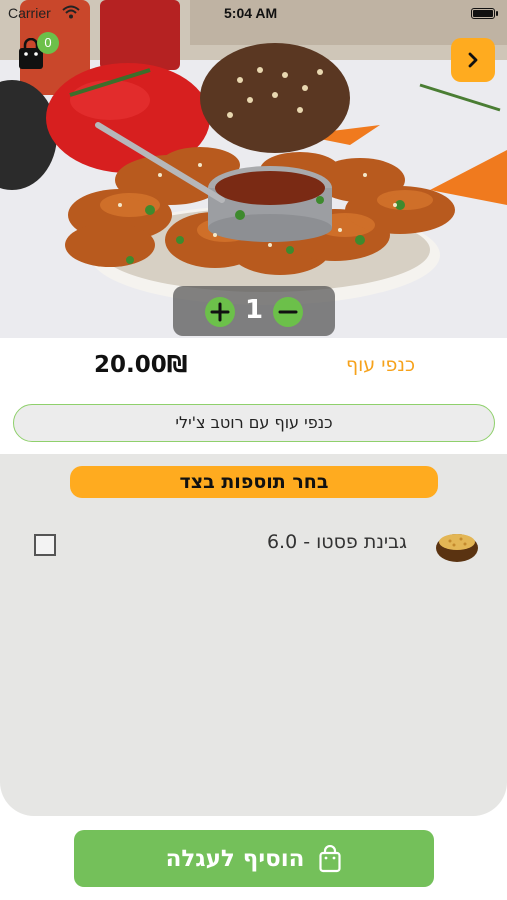  What do you see at coordinates (380, 365) in the screenshot?
I see `product-name: כנפי עוף` at bounding box center [380, 365].